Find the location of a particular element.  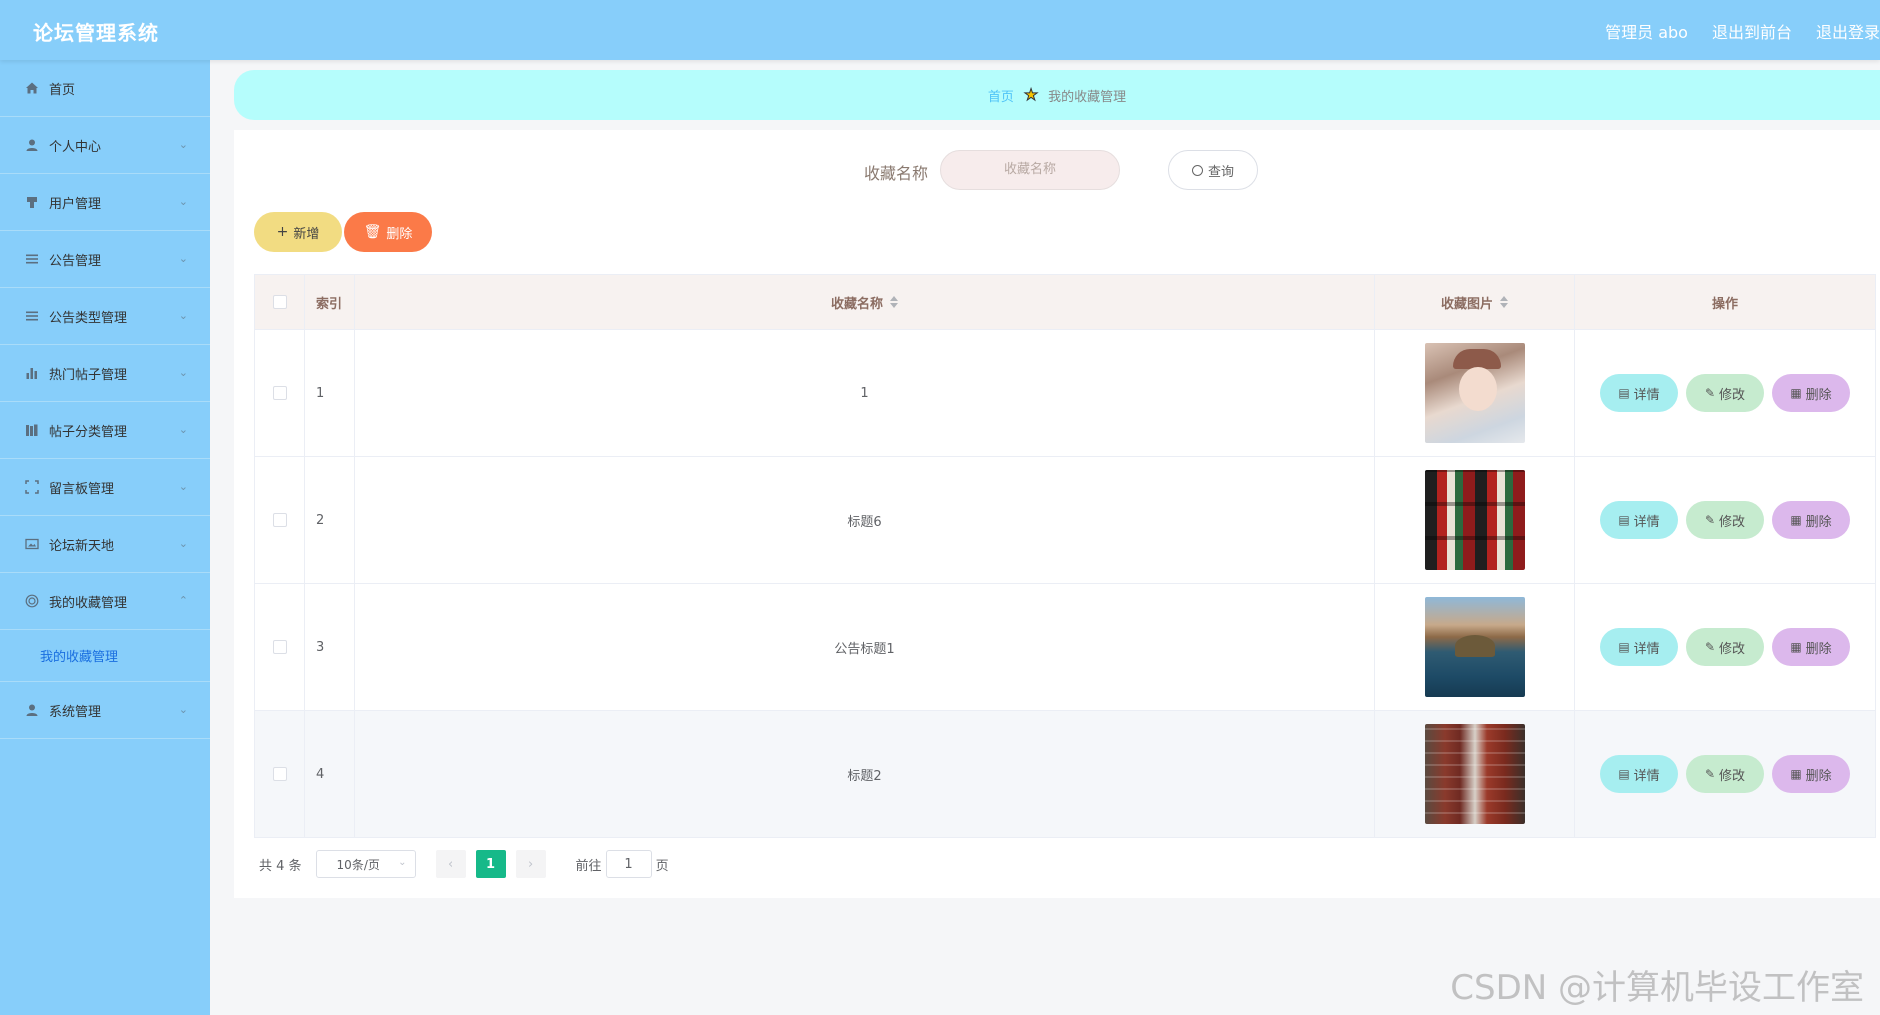

plus-icon: + is located at coordinates (282, 232).